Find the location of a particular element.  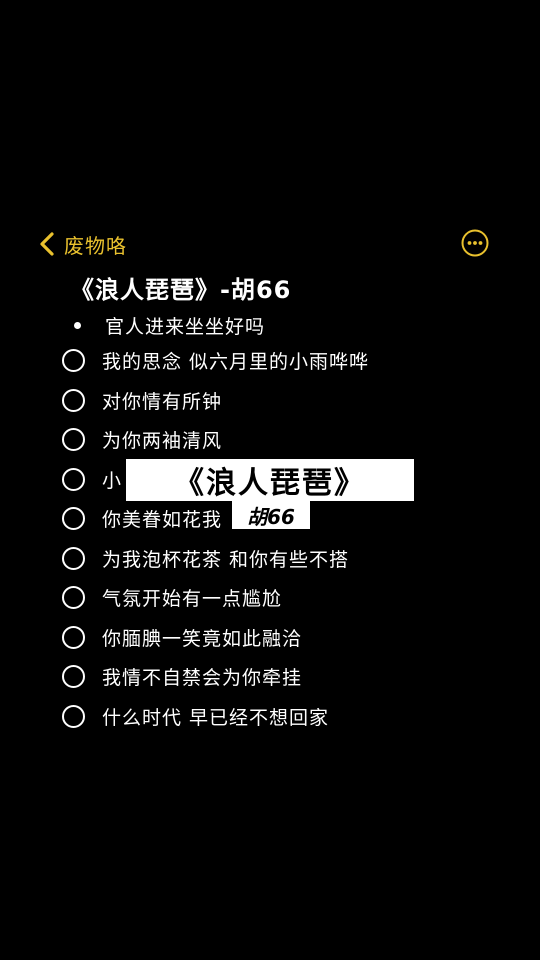

checklist-item-text: 你腼腆一笑竟如此融洽 is located at coordinates (202, 638).